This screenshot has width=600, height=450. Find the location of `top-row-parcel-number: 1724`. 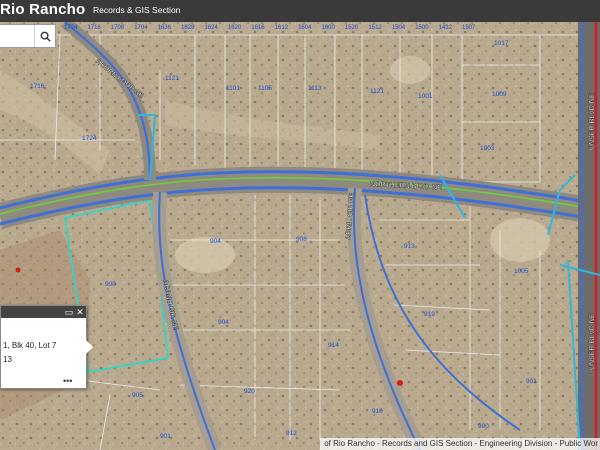

top-row-parcel-number: 1724 is located at coordinates (71, 28).